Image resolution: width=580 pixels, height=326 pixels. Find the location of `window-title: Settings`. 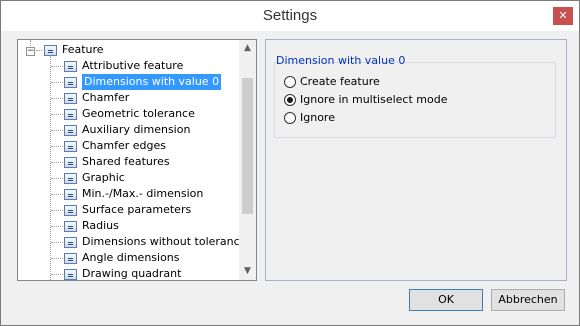

window-title: Settings is located at coordinates (290, 15).